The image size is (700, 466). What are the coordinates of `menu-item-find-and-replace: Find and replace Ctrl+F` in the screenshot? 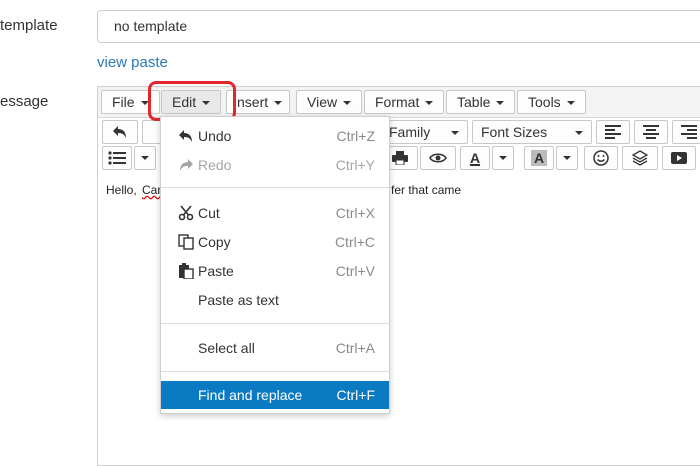 It's located at (275, 395).